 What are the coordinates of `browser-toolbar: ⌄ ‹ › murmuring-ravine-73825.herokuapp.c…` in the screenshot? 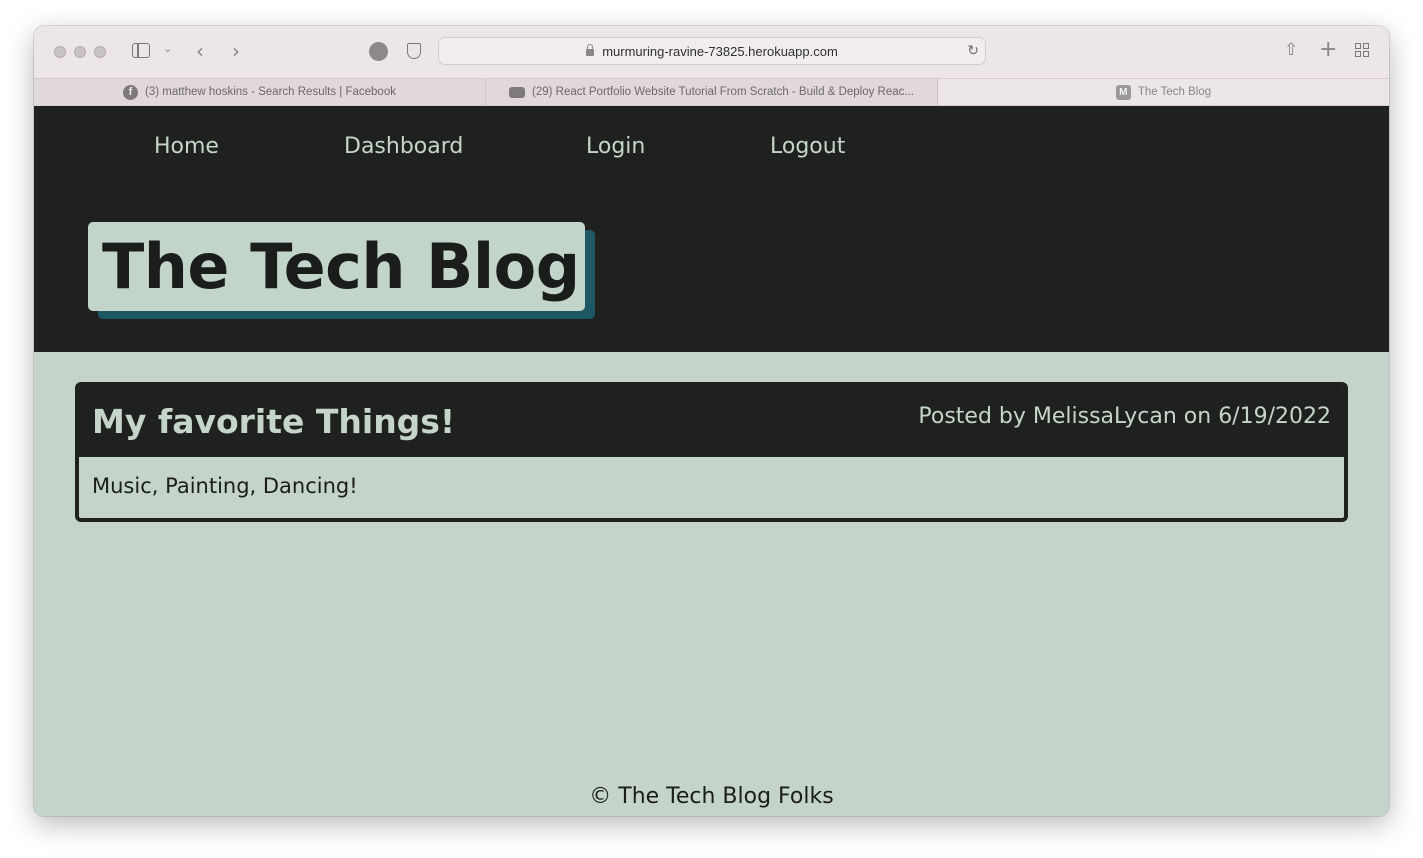 It's located at (711, 52).